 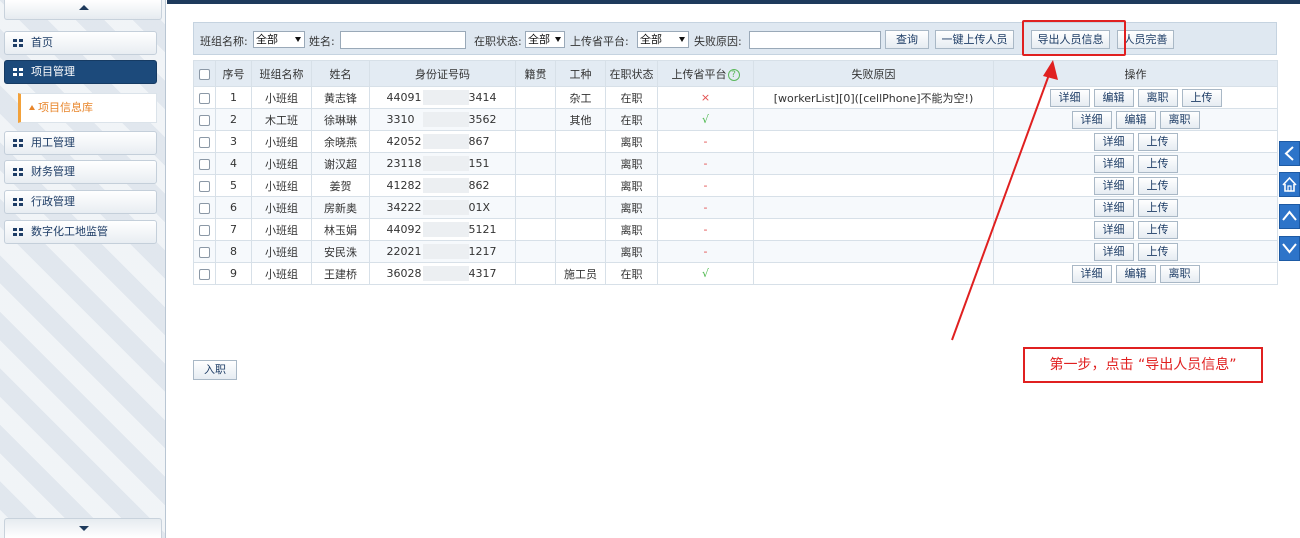 What do you see at coordinates (815, 40) in the screenshot?
I see `reason-input` at bounding box center [815, 40].